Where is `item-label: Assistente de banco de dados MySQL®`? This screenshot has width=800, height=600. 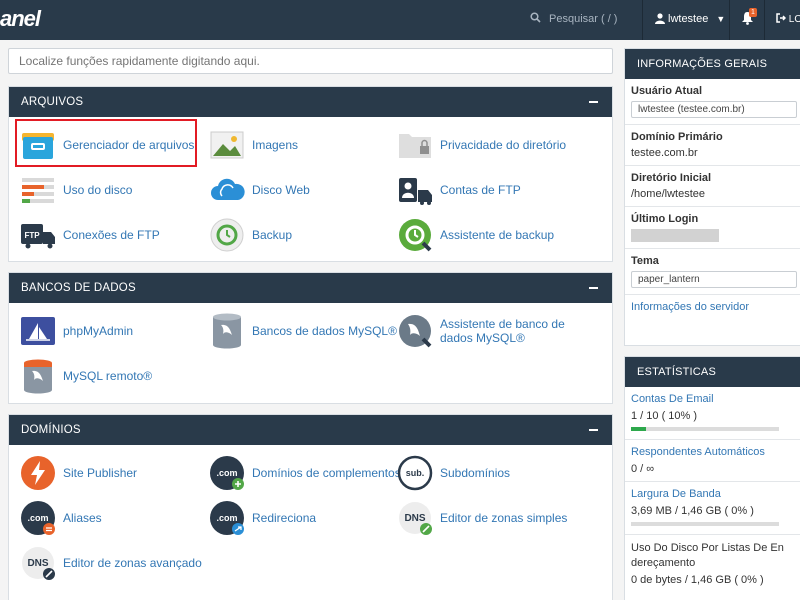
item-label: Assistente de banco de dados MySQL® is located at coordinates (502, 331).